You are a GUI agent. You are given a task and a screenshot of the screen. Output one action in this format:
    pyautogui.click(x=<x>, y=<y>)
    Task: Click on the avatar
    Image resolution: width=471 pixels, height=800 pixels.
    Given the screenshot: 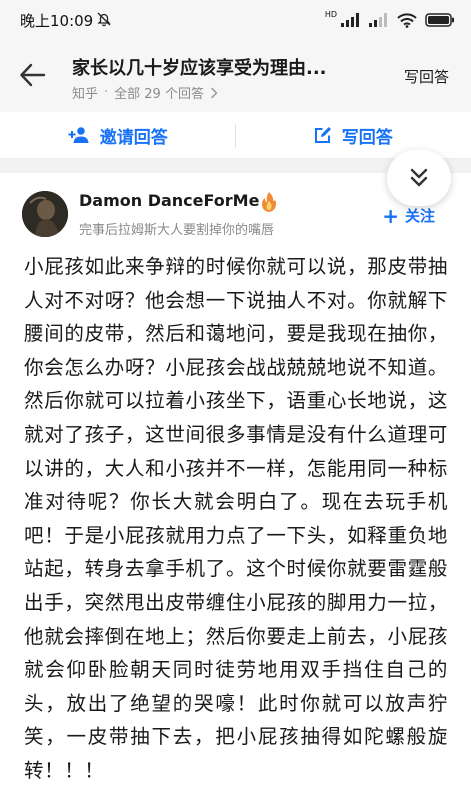 What is the action you would take?
    pyautogui.click(x=45, y=214)
    